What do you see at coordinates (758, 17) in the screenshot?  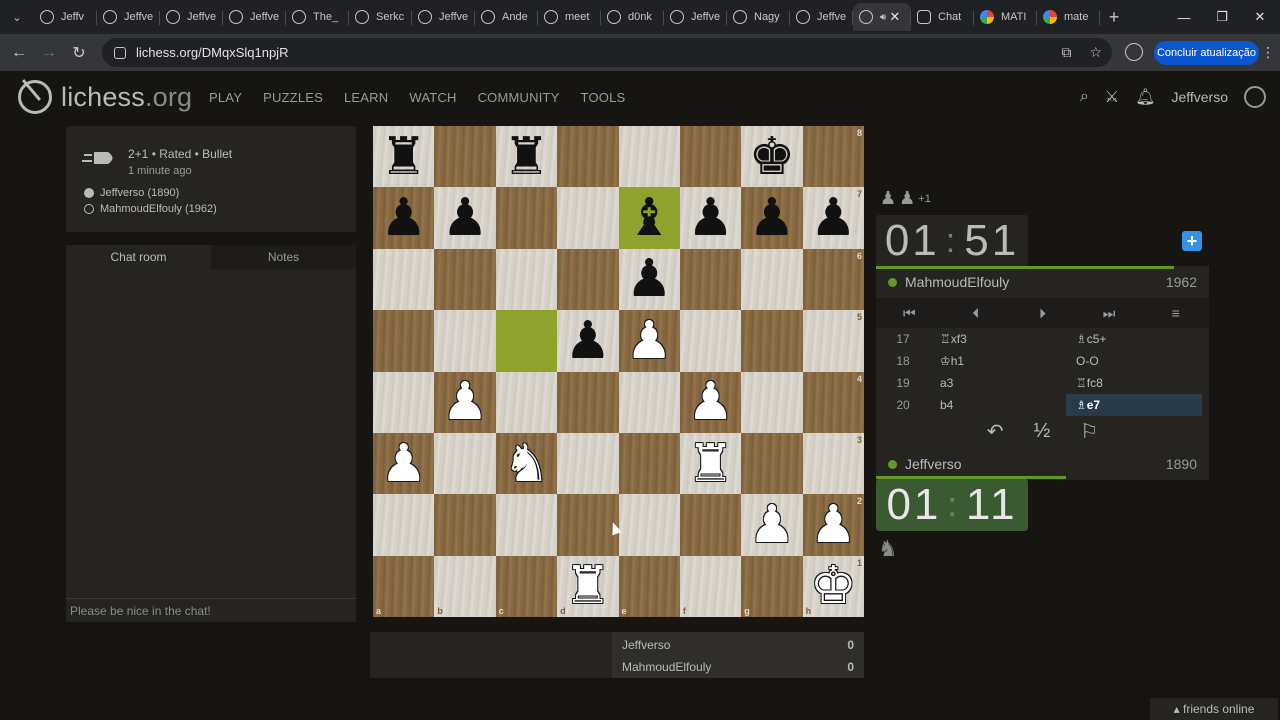 I see `browser-tab: Nagy` at bounding box center [758, 17].